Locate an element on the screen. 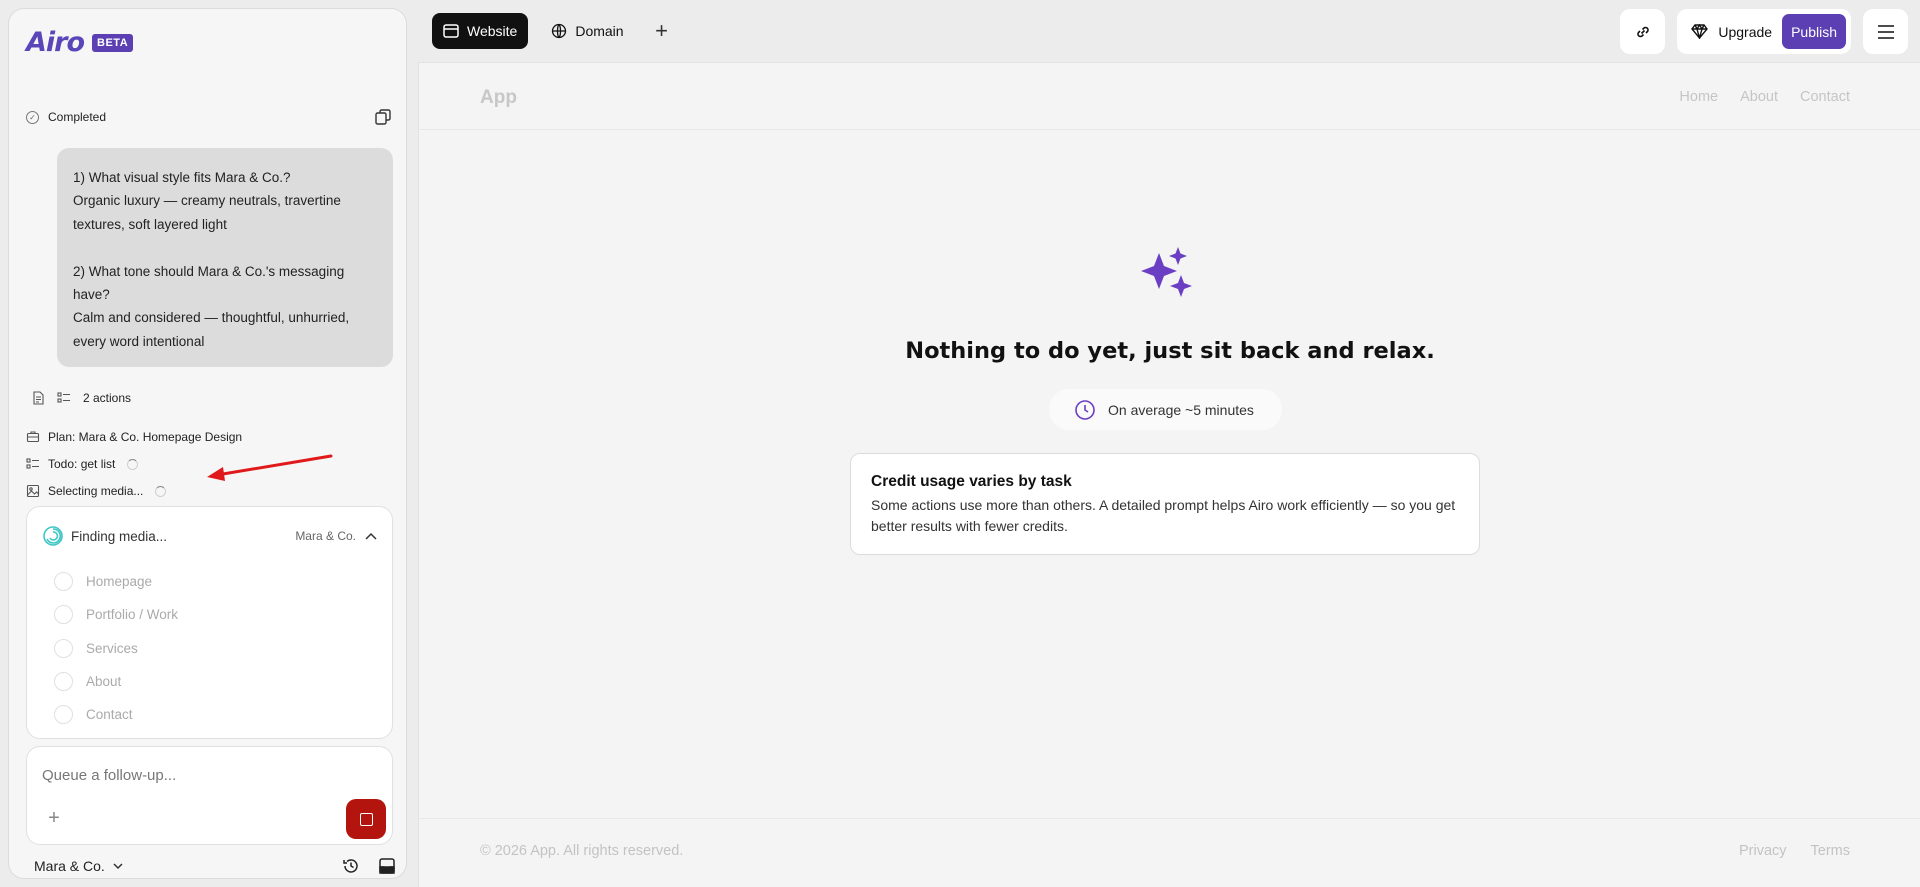 The width and height of the screenshot is (1920, 887). media-panel-header: Finding media... Mara & Co. is located at coordinates (209, 536).